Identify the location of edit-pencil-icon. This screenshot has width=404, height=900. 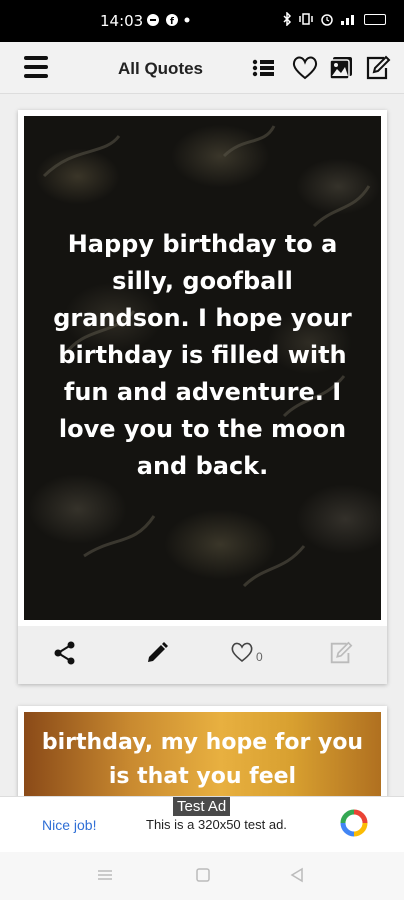
(157, 653).